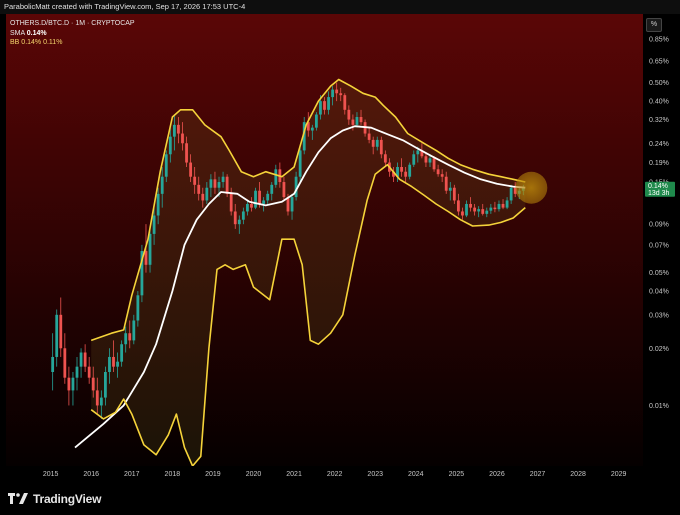  I want to click on time-tick-label: 2026, so click(497, 474).